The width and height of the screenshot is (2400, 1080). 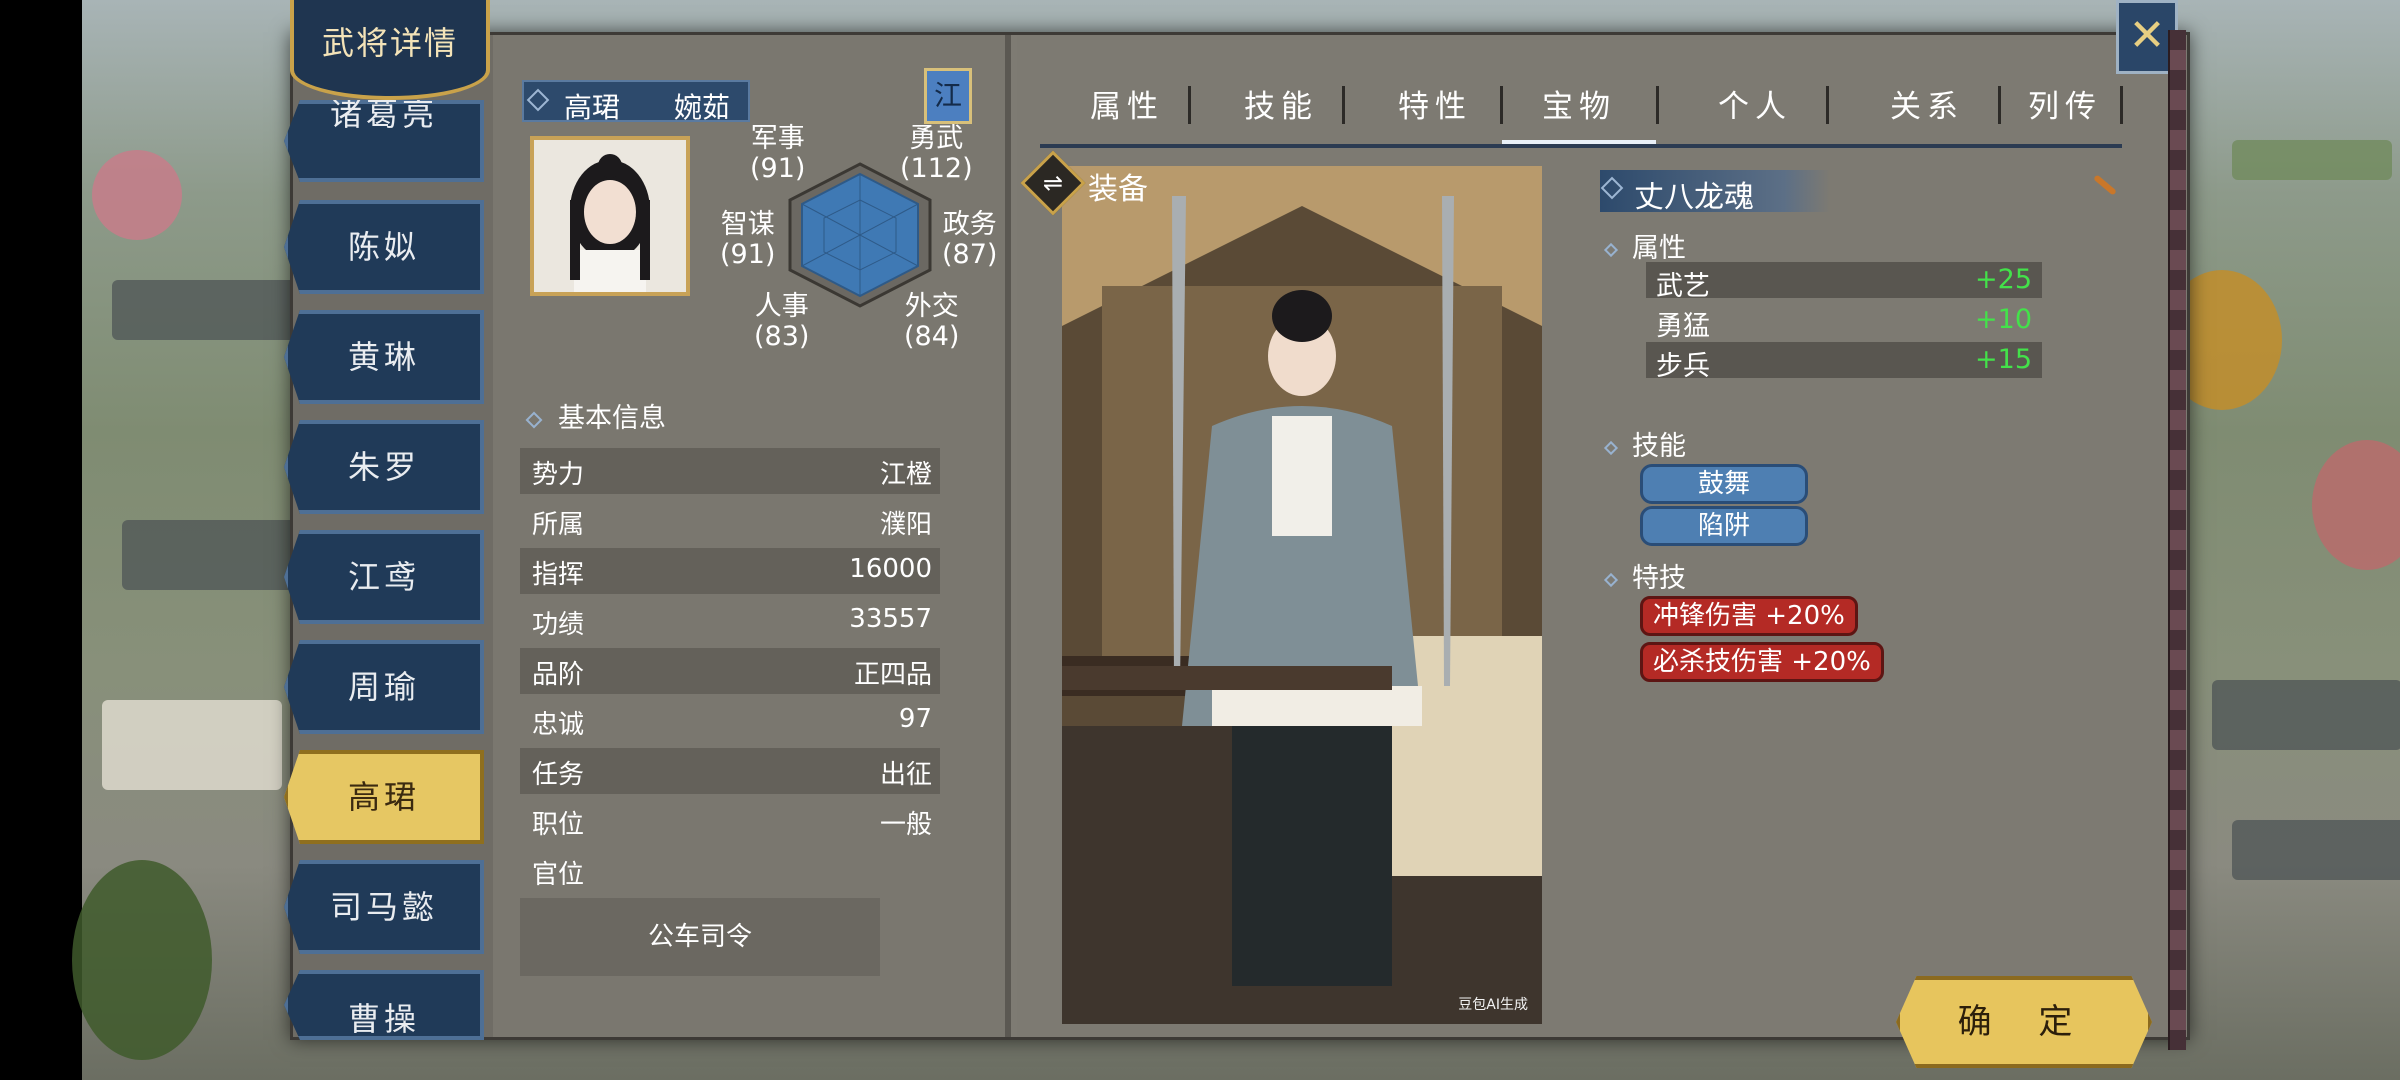 What do you see at coordinates (1281, 111) in the screenshot?
I see `tab-skills: 技能` at bounding box center [1281, 111].